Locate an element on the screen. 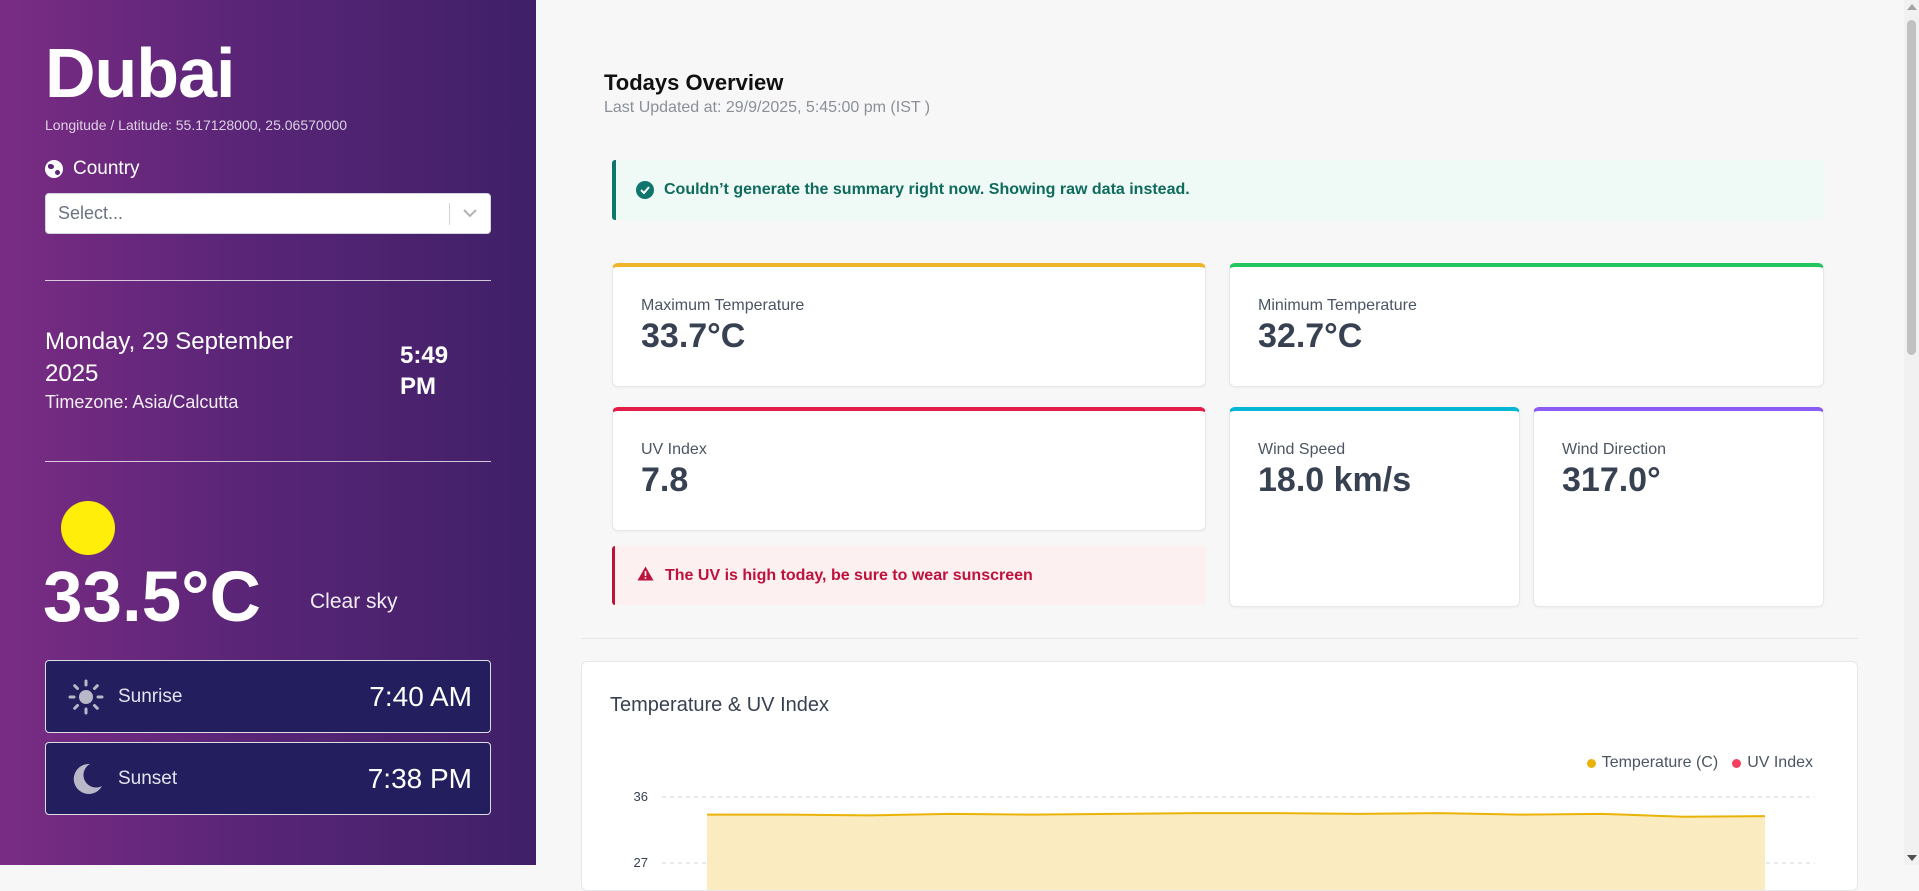 The width and height of the screenshot is (1919, 891). globe-icon is located at coordinates (54, 169).